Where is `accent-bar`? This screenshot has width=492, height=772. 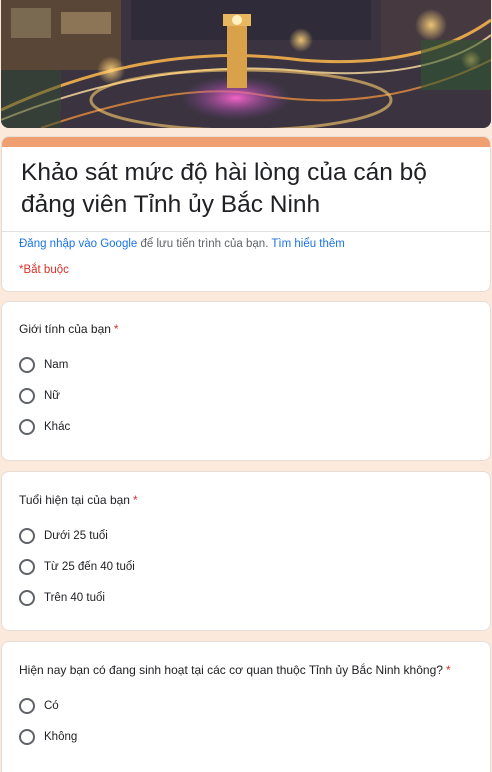 accent-bar is located at coordinates (246, 142).